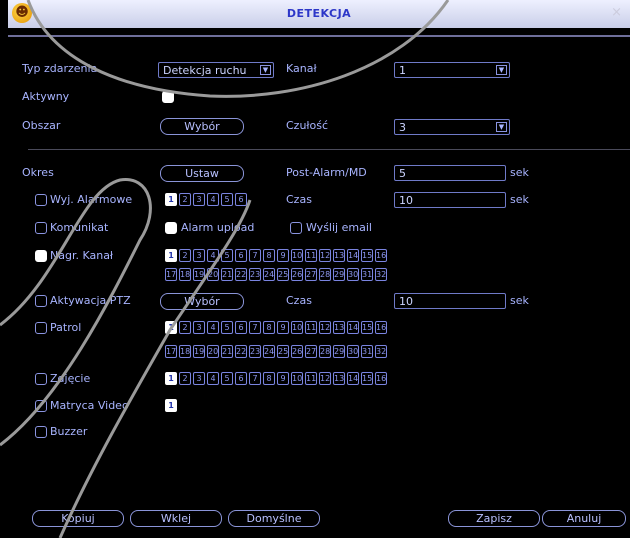  I want to click on message-checkbox, so click(41, 228).